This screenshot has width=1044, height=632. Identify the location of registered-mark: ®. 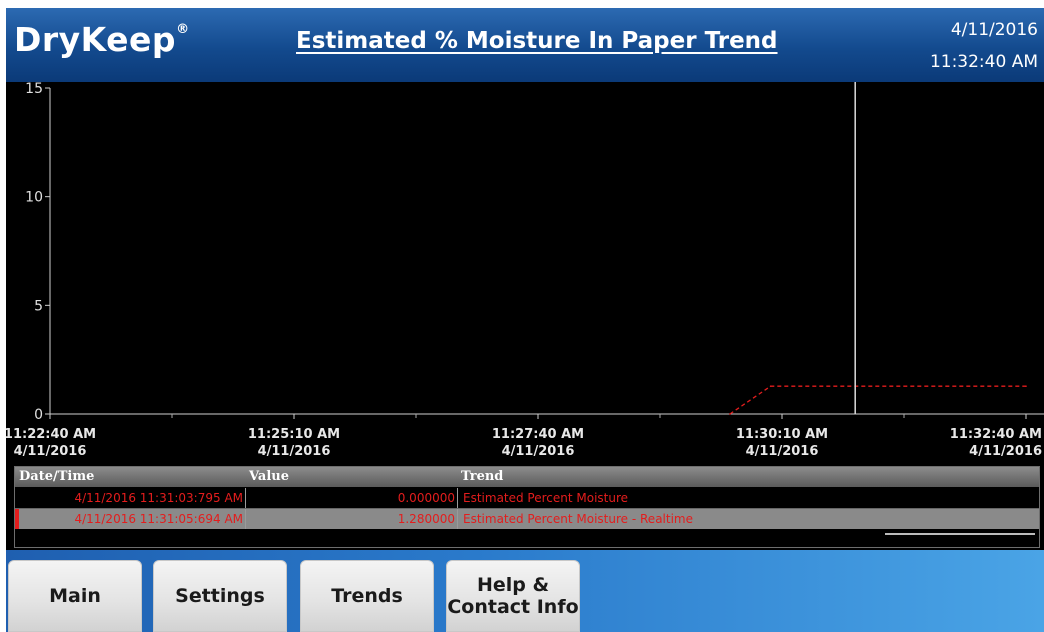
(183, 29).